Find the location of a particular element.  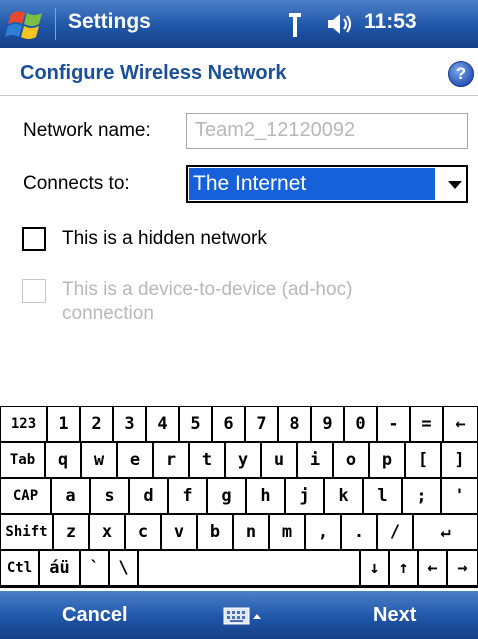

keyboard-row-3: CAP a s d f g h j k l; ' is located at coordinates (239, 496).